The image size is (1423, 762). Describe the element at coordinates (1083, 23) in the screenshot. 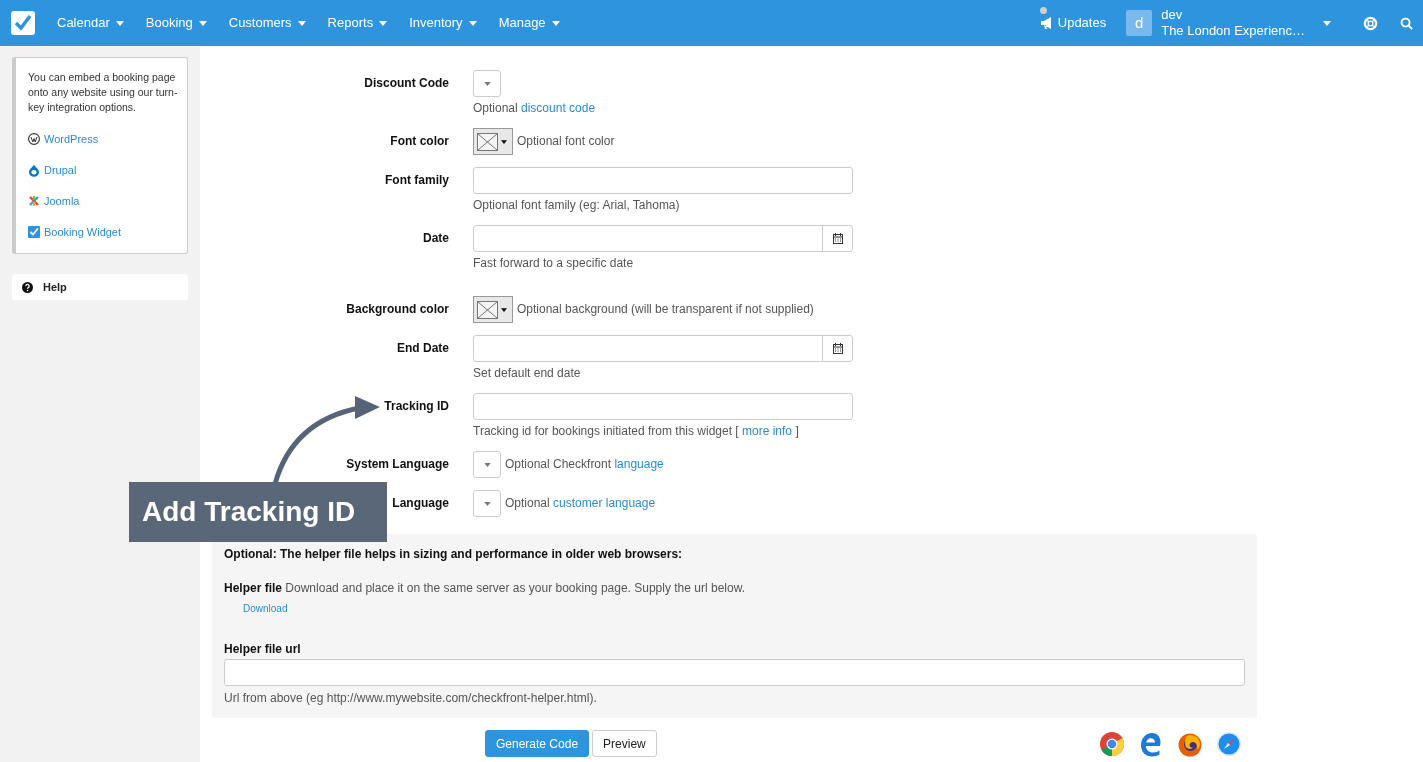

I see `updates-button: Updates` at that location.